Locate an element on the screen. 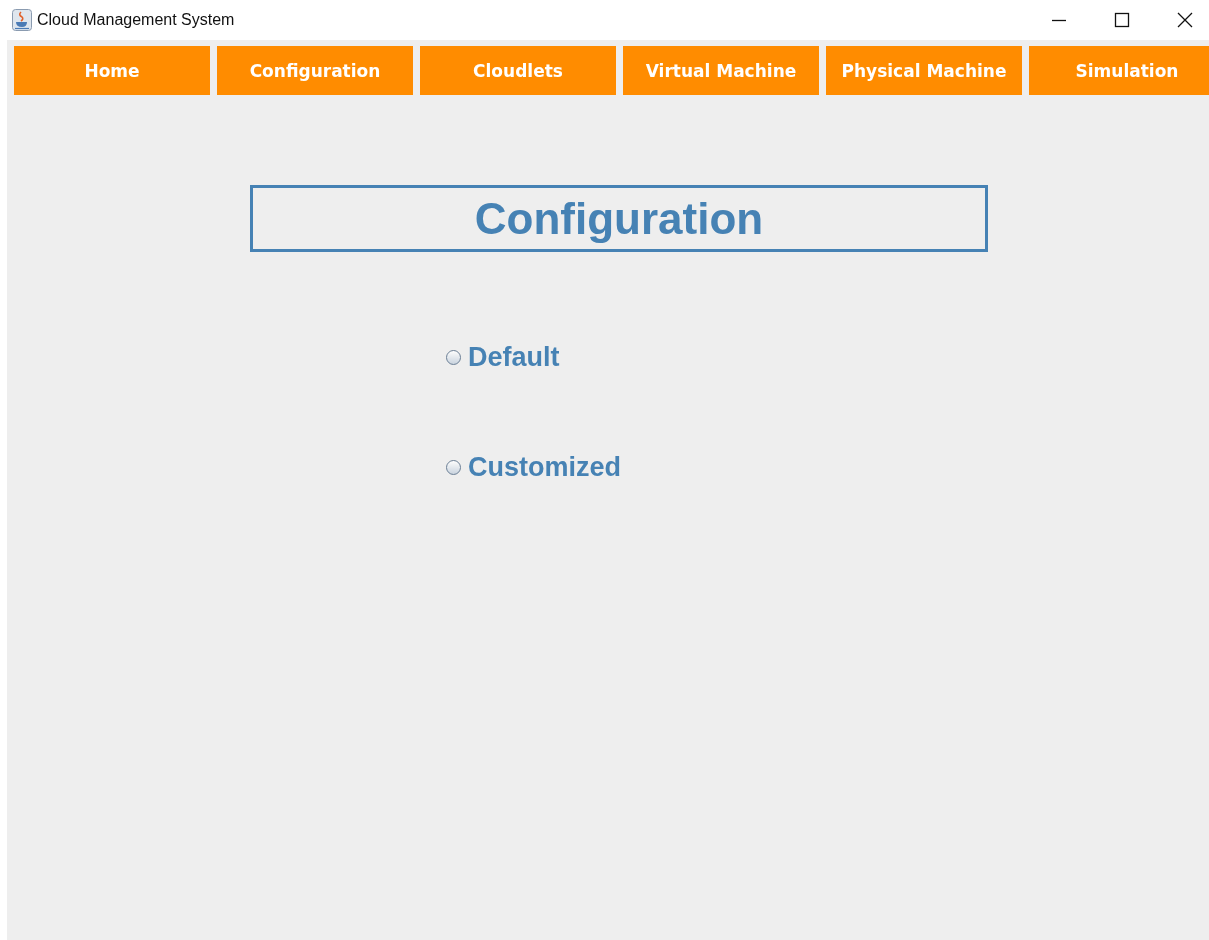 The height and width of the screenshot is (940, 1209). page-heading: Configuration is located at coordinates (619, 218).